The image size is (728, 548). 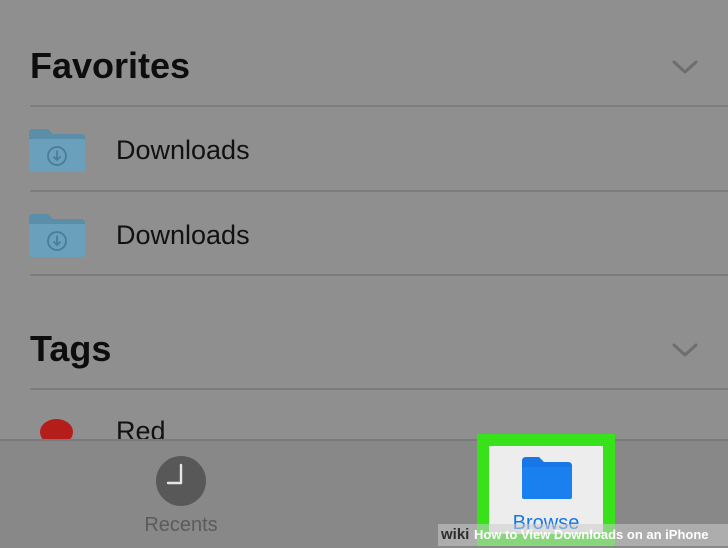 What do you see at coordinates (547, 478) in the screenshot?
I see `folder-icon` at bounding box center [547, 478].